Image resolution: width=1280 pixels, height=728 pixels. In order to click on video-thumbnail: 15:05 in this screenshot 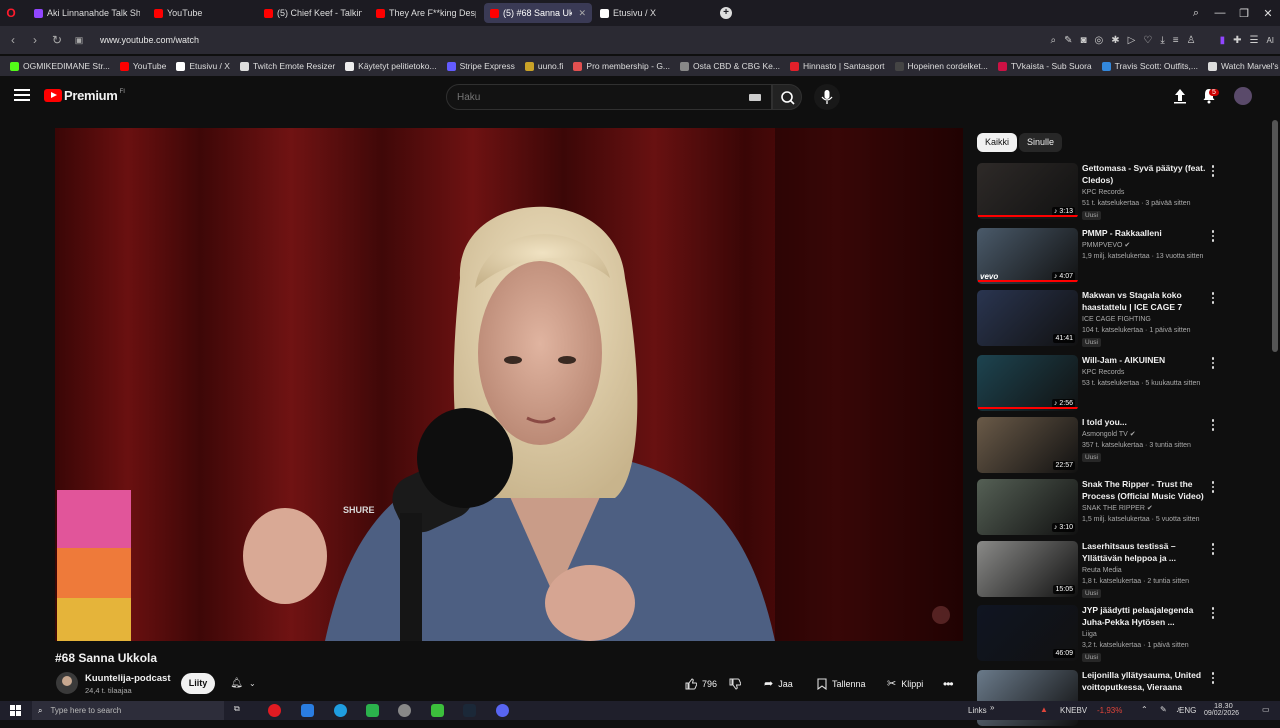, I will do `click(1027, 569)`.